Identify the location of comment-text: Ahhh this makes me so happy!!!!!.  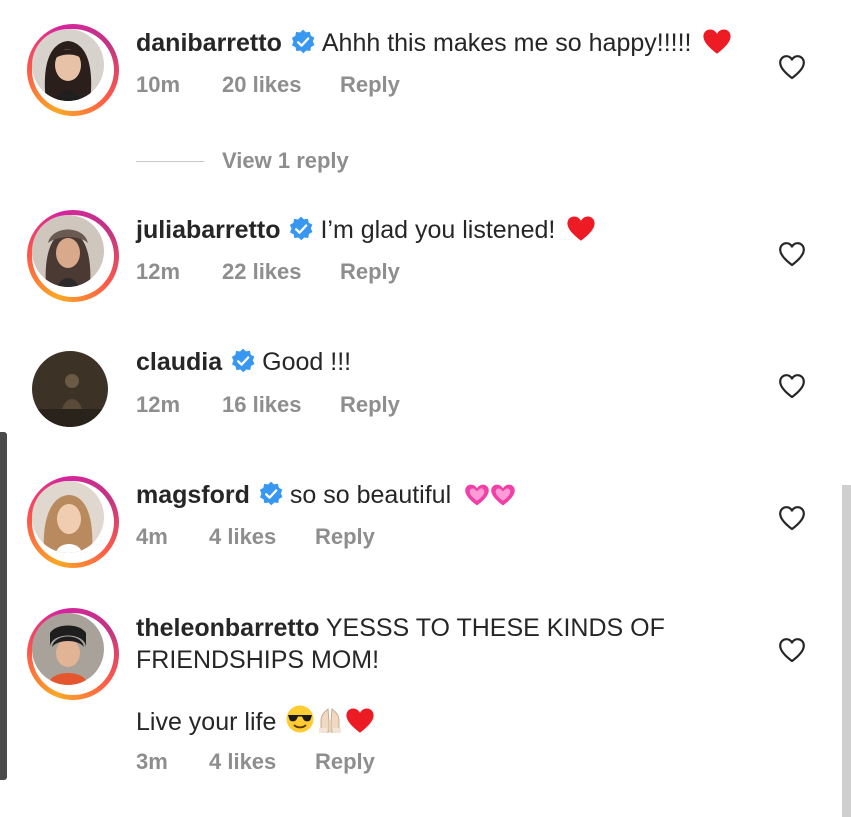
(506, 43).